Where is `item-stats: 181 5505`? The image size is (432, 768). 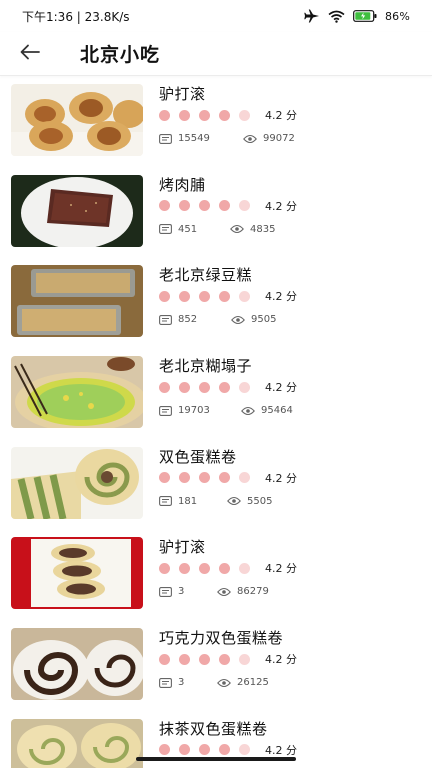 item-stats: 181 5505 is located at coordinates (215, 501).